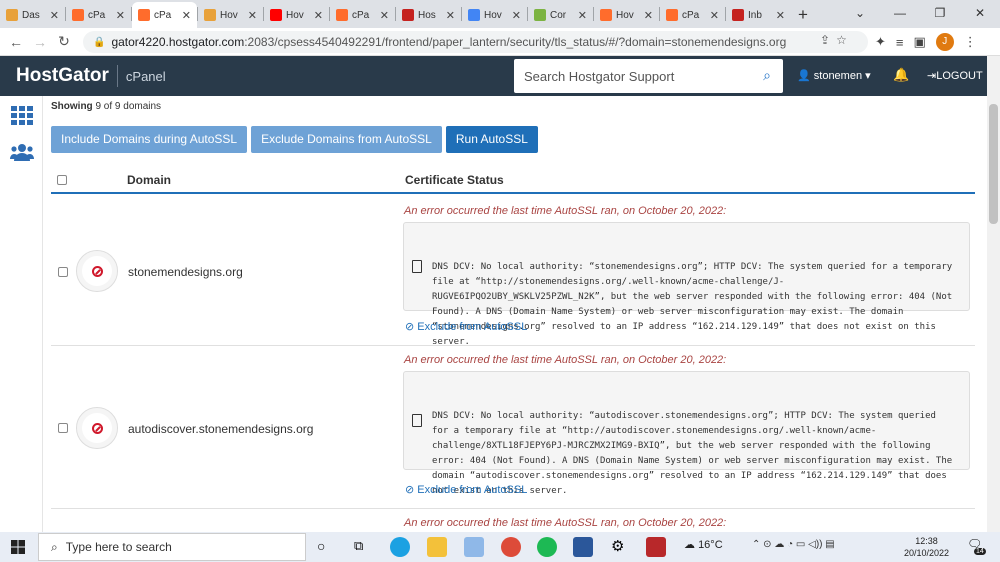 This screenshot has height=562, width=1000. What do you see at coordinates (185, 272) in the screenshot?
I see `domain-name: stonemendesigns.org` at bounding box center [185, 272].